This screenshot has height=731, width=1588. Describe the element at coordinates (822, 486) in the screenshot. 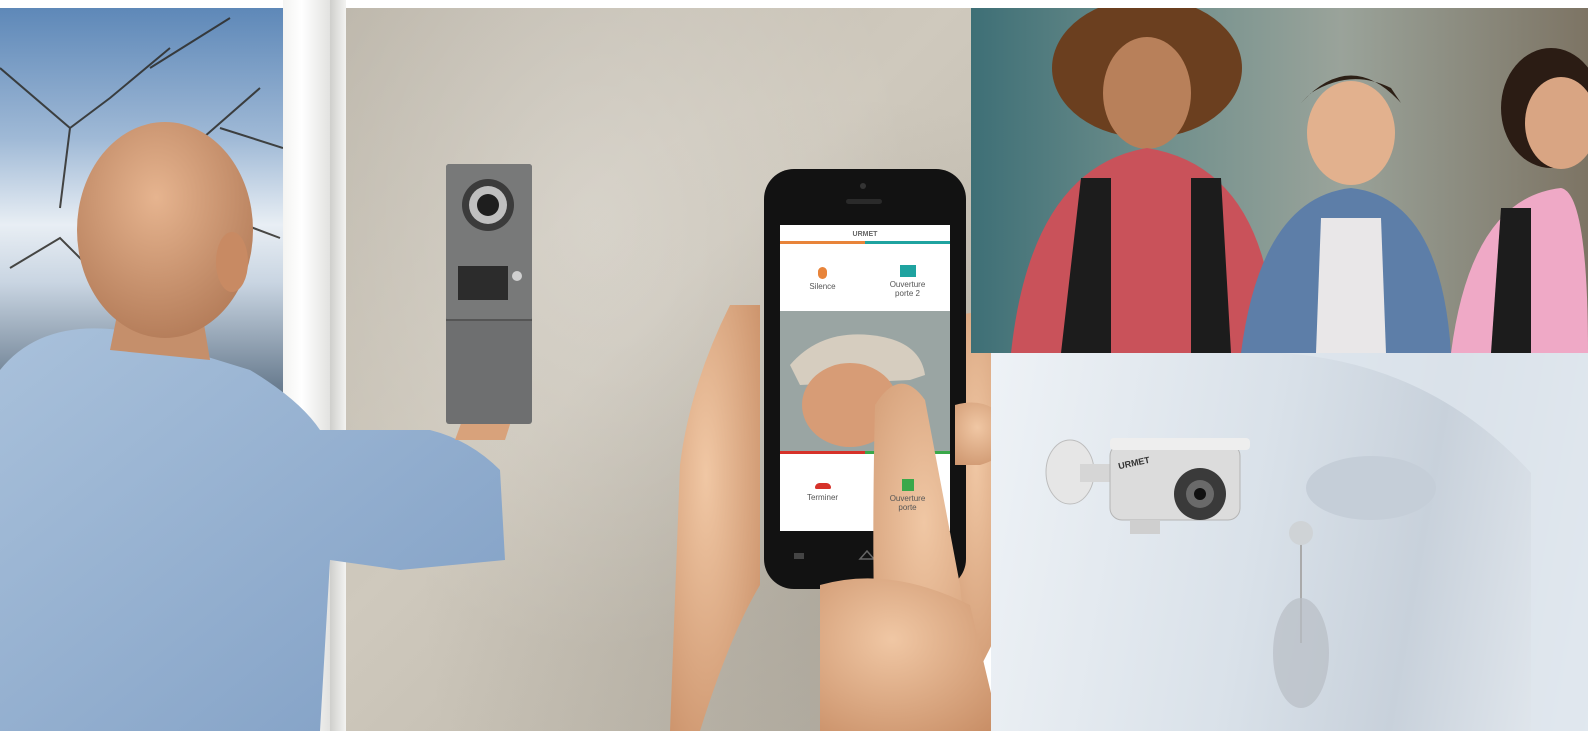

I see `phone-hangup-icon` at that location.